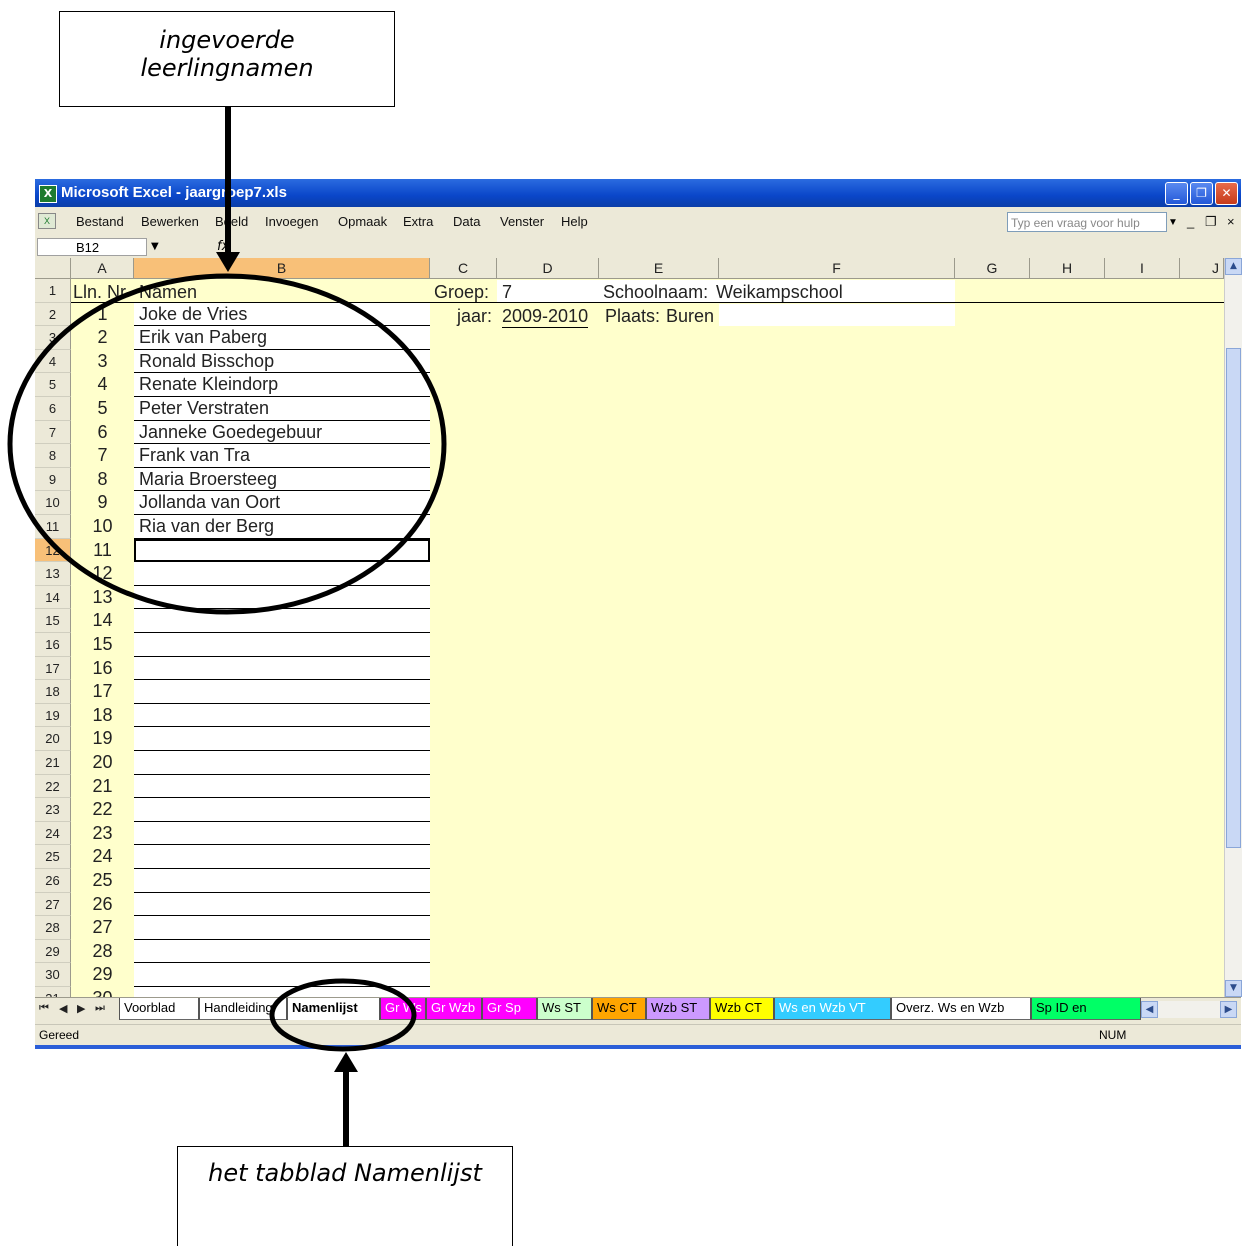  What do you see at coordinates (1087, 222) in the screenshot?
I see `help-search-input: Typ een vraag voor hulp` at bounding box center [1087, 222].